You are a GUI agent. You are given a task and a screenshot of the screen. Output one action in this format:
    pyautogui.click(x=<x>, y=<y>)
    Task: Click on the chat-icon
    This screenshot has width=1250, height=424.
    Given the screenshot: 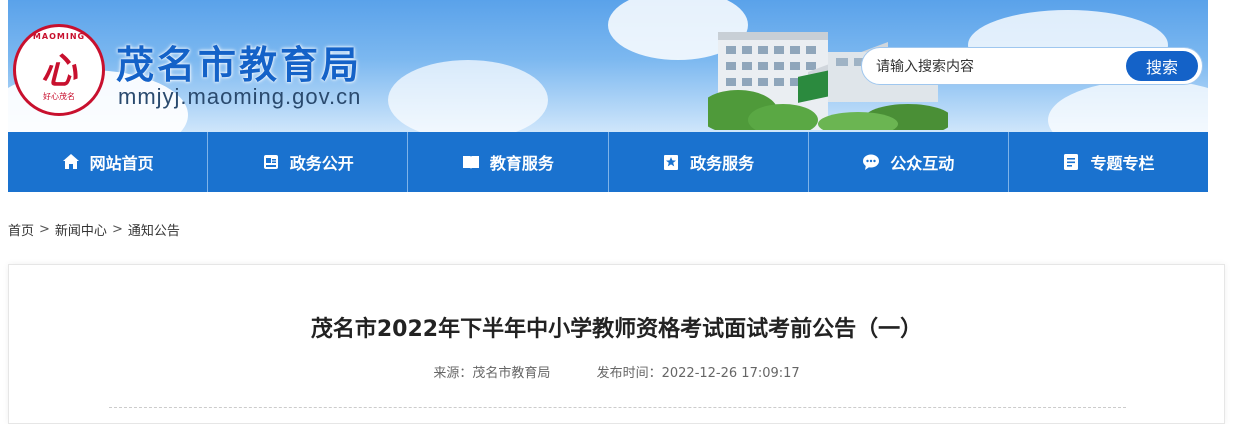 What is the action you would take?
    pyautogui.click(x=871, y=162)
    